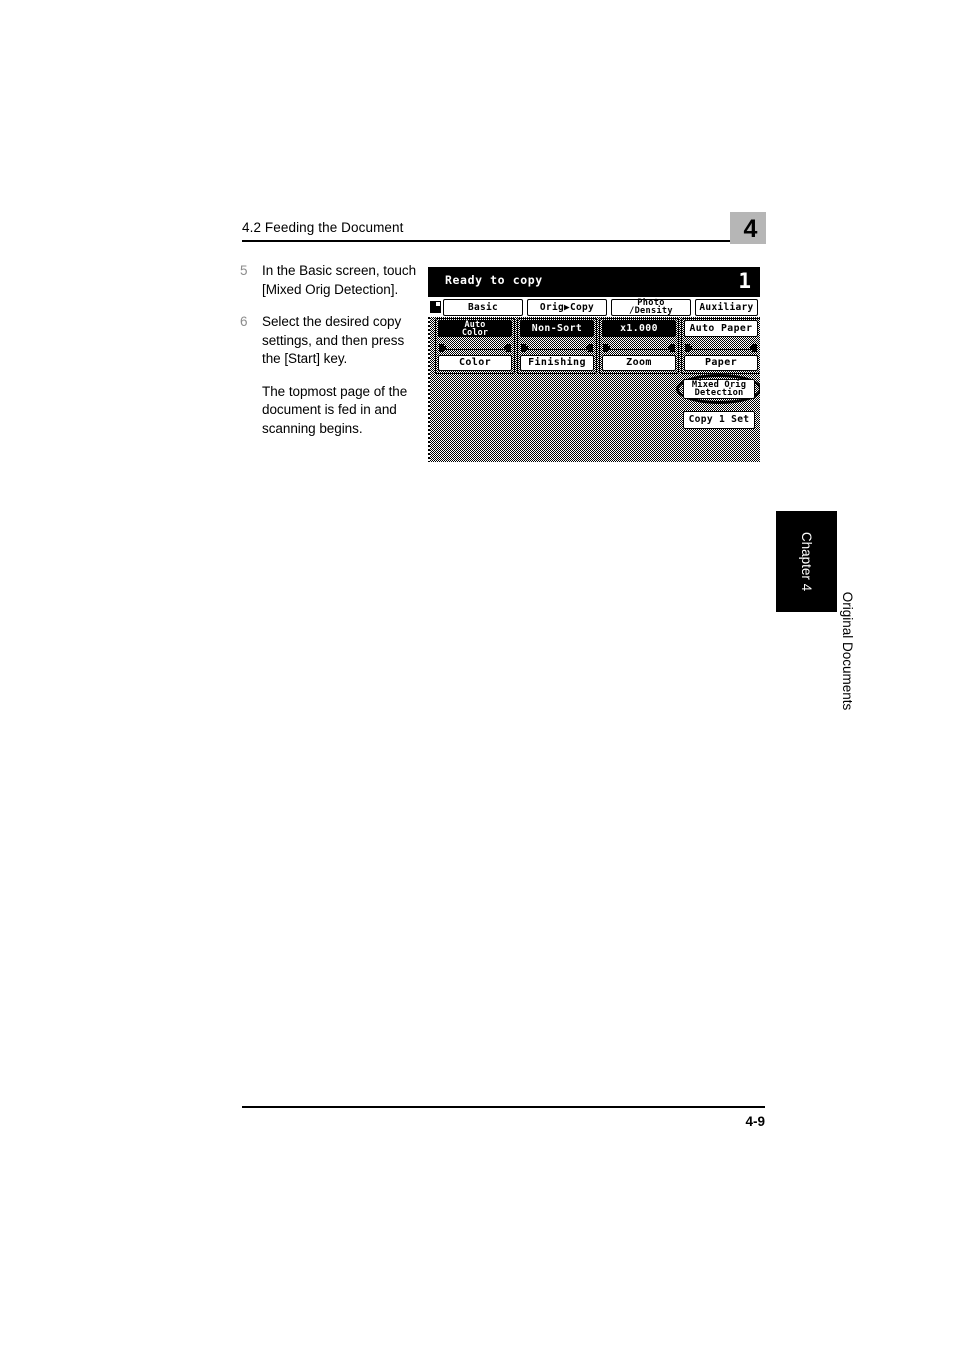 This screenshot has height=1351, width=954. What do you see at coordinates (503, 232) in the screenshot?
I see `page-header: 4.2 Feeding the Document` at bounding box center [503, 232].